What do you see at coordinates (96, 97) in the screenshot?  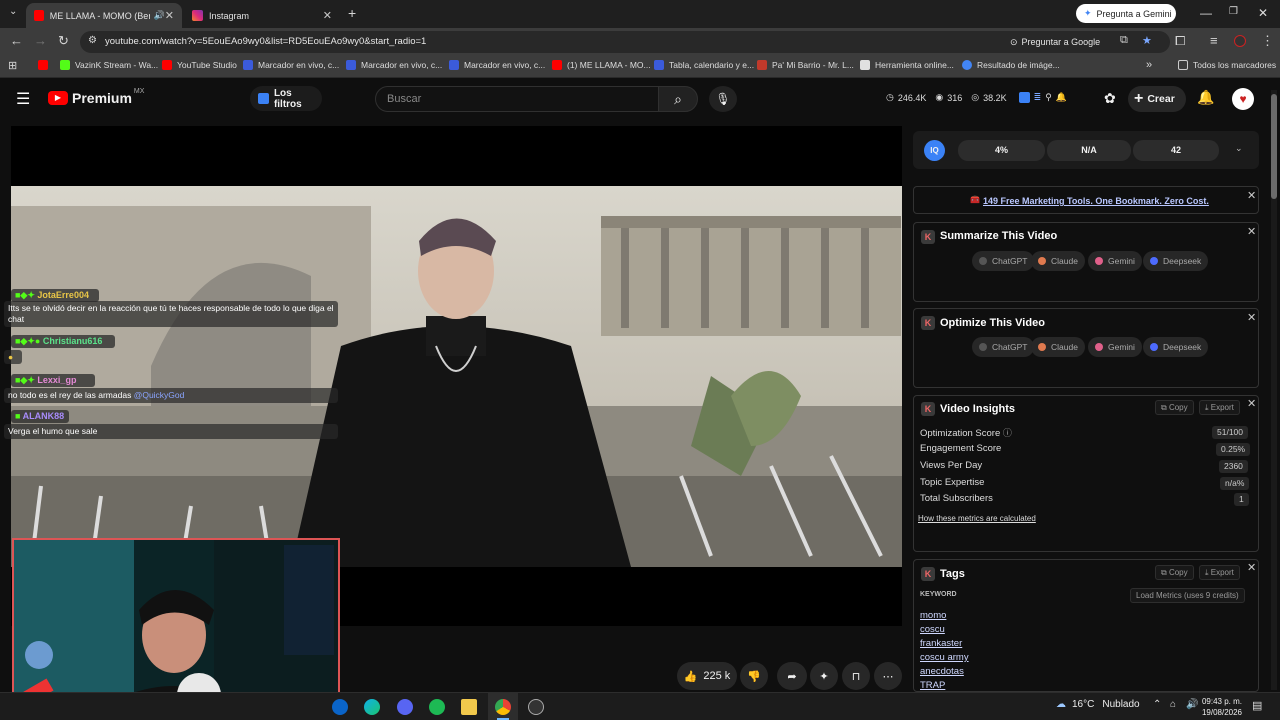 I see `youtube-logo: ▶ Premium MX` at bounding box center [96, 97].